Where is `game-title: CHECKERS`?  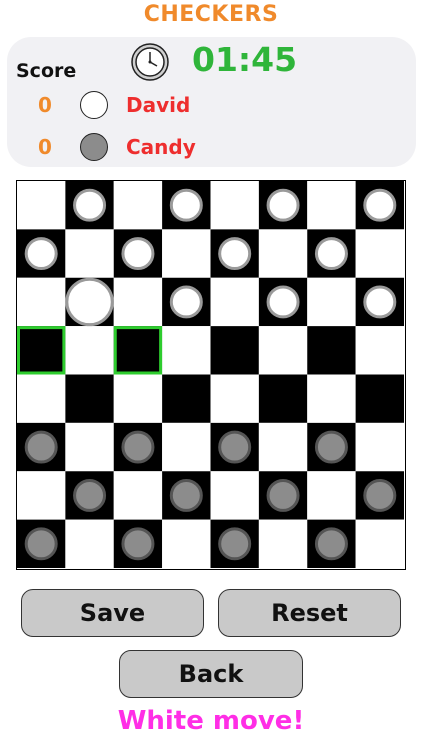
game-title: CHECKERS is located at coordinates (211, 14).